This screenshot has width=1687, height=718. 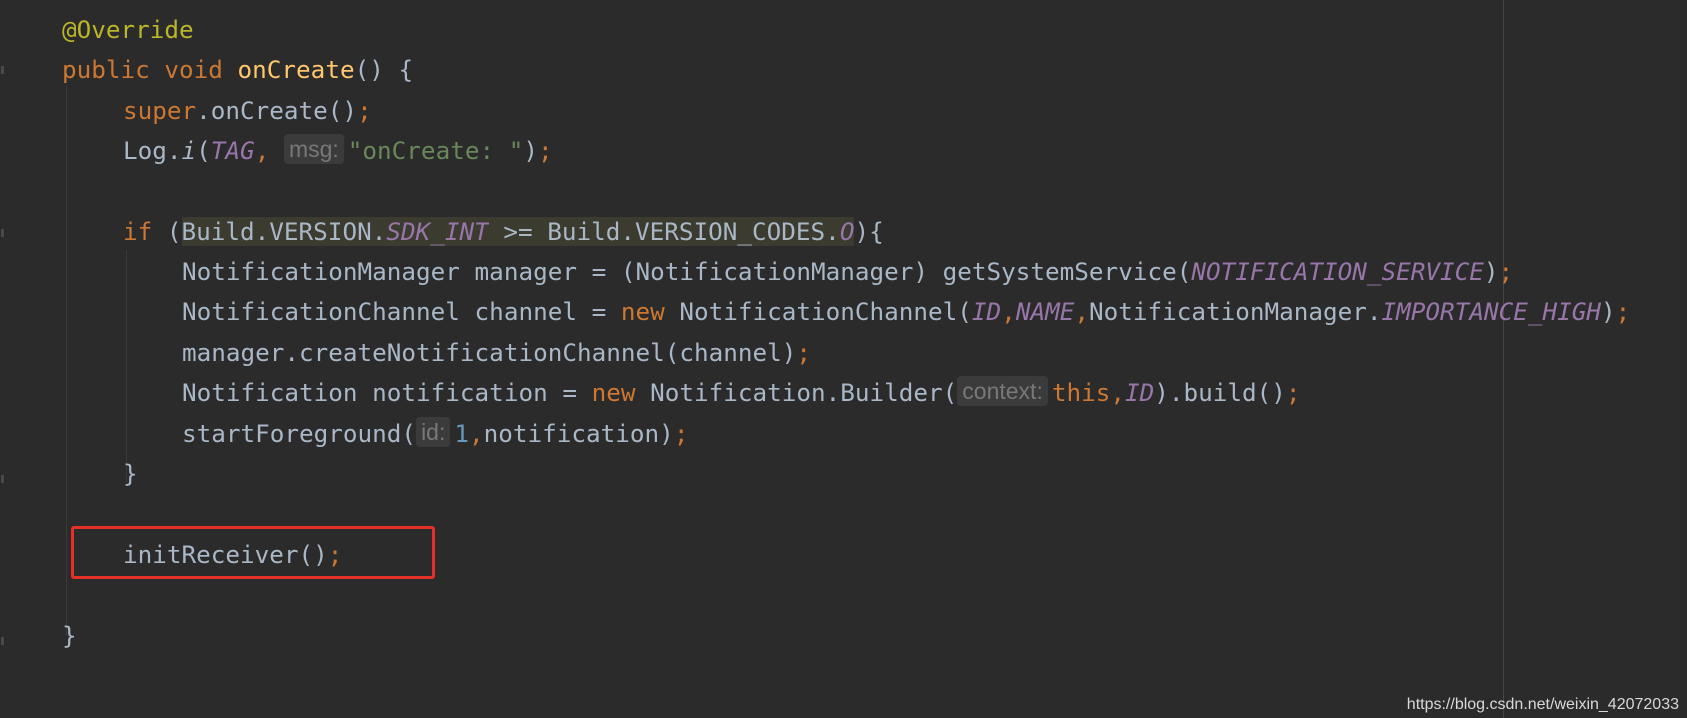 What do you see at coordinates (437, 231) in the screenshot?
I see `code-token: SDK_INT` at bounding box center [437, 231].